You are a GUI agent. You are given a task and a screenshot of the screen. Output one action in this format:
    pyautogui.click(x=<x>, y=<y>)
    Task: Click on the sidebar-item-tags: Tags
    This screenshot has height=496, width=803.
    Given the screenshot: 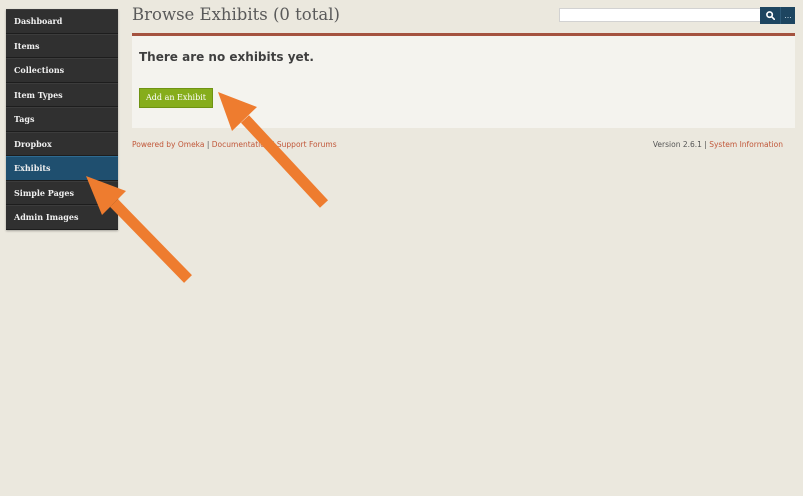 What is the action you would take?
    pyautogui.click(x=62, y=119)
    